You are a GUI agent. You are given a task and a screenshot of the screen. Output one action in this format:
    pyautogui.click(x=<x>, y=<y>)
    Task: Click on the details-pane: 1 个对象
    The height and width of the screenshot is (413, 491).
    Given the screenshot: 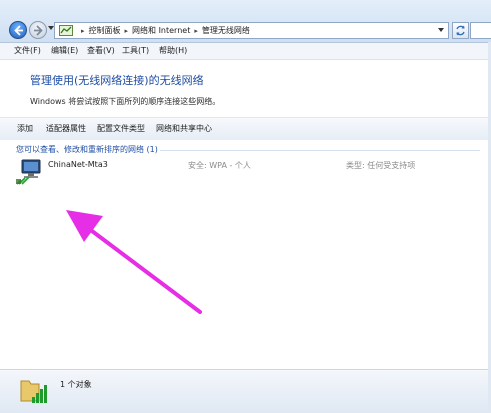 What is the action you would take?
    pyautogui.click(x=245, y=391)
    